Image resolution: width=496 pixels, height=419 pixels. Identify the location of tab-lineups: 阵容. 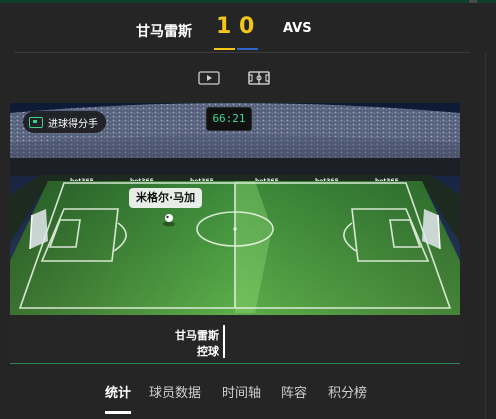
(294, 391).